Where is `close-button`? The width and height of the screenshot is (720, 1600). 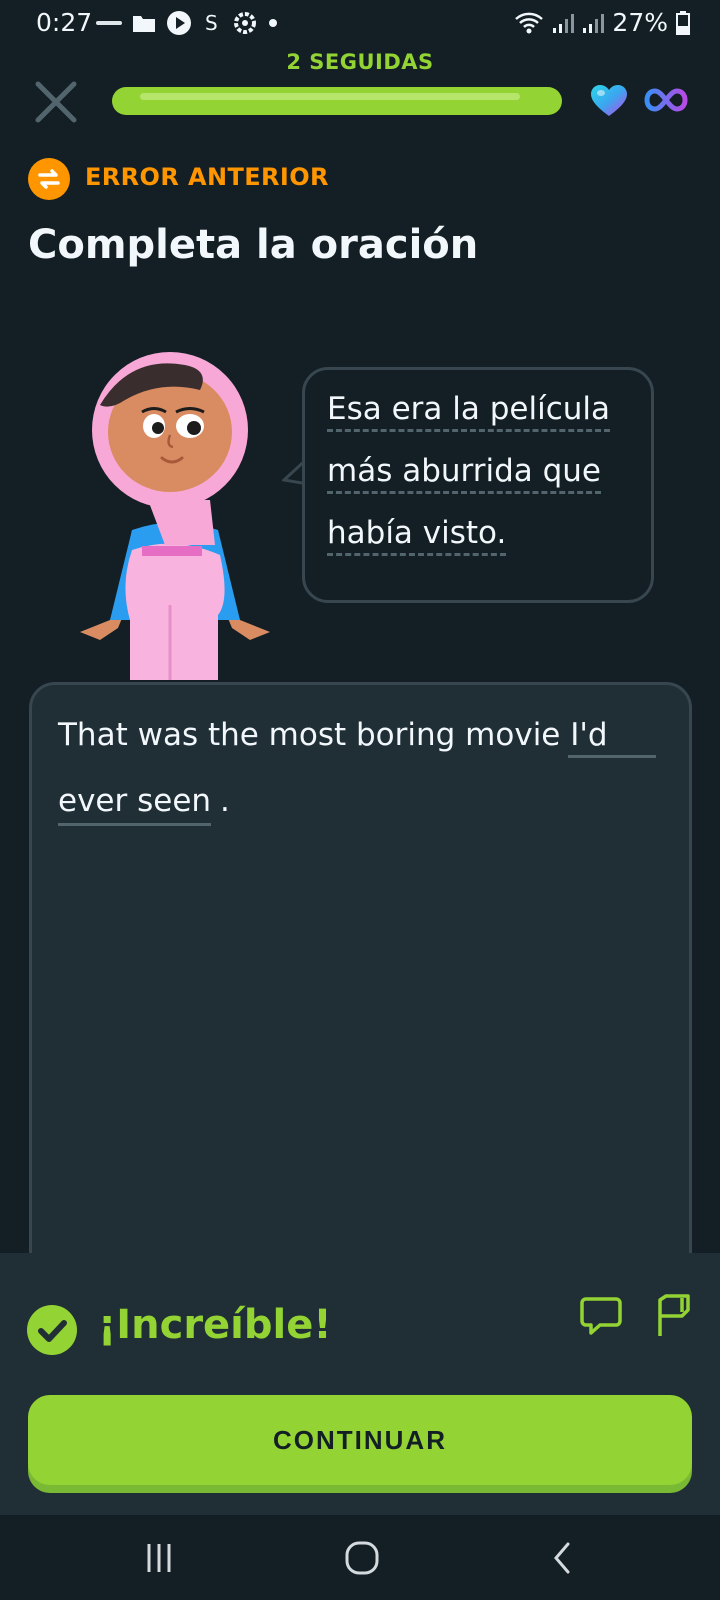
close-button is located at coordinates (56, 102).